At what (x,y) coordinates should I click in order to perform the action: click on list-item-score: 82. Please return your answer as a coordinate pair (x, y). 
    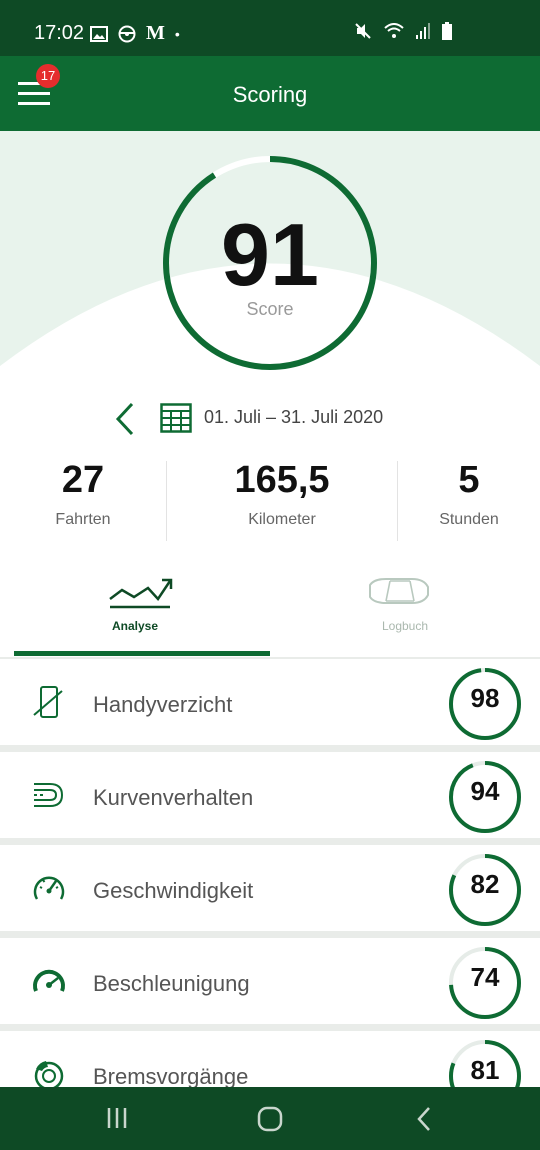
    Looking at the image, I should click on (485, 884).